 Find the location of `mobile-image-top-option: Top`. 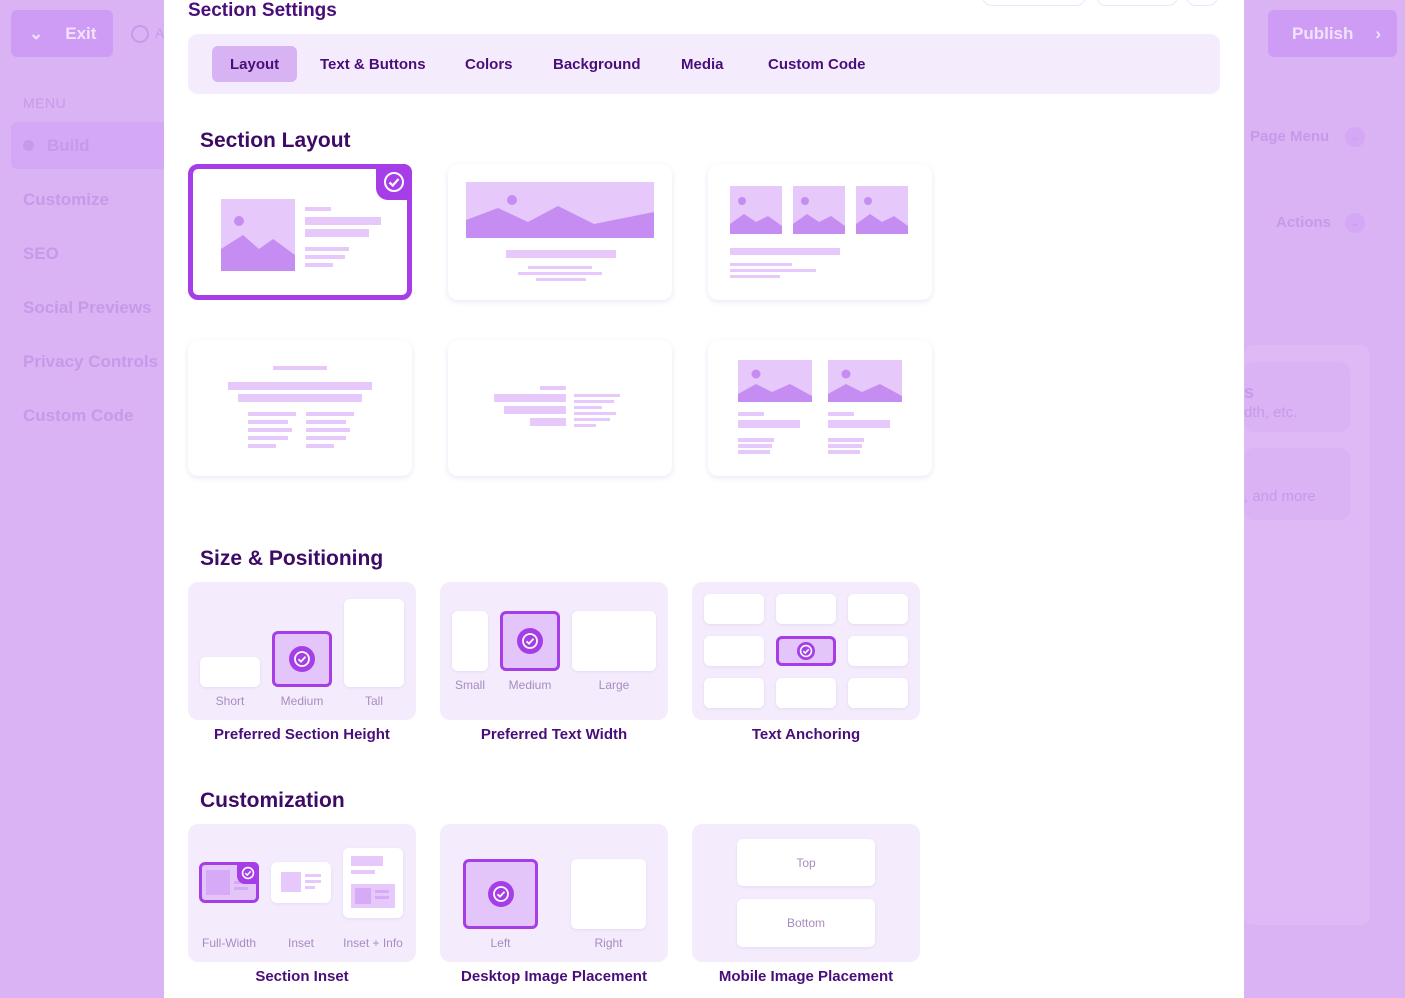

mobile-image-top-option: Top is located at coordinates (806, 862).